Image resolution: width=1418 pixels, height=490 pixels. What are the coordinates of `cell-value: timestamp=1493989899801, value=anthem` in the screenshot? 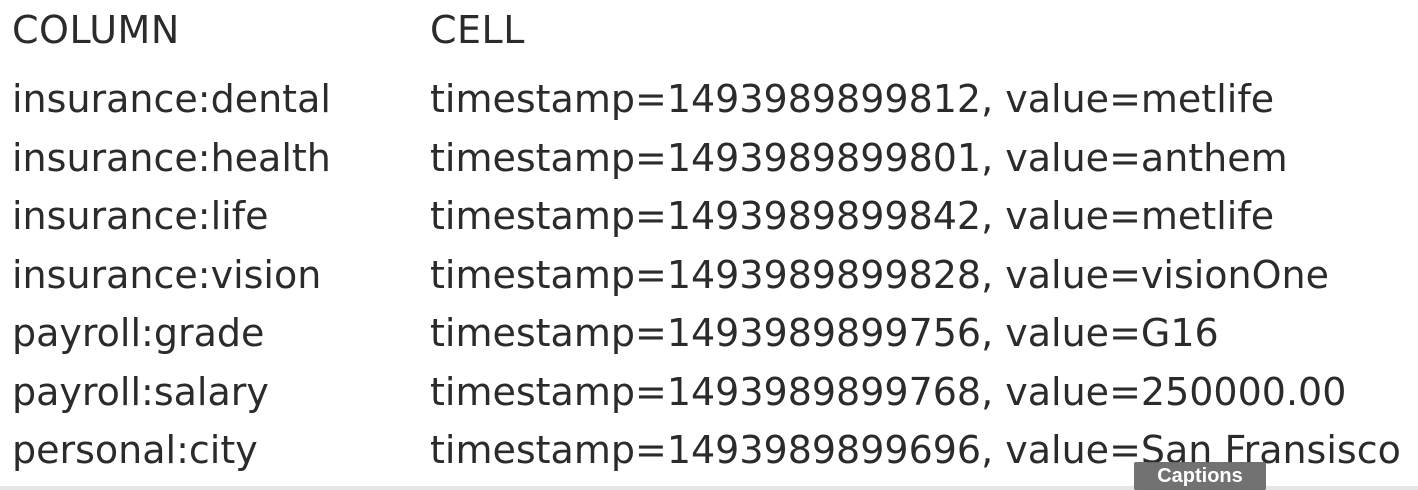 It's located at (859, 157).